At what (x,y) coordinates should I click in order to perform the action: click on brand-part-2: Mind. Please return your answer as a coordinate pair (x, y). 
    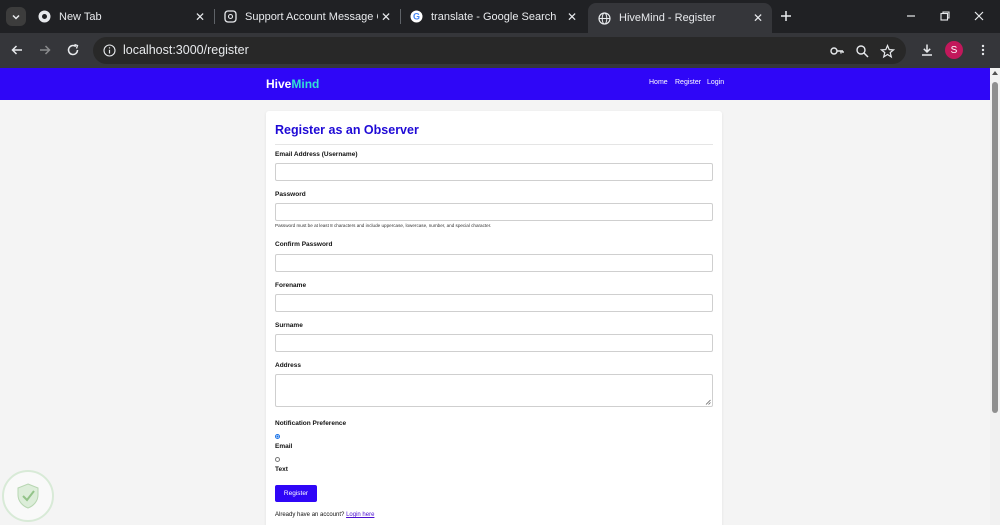
    Looking at the image, I should click on (305, 84).